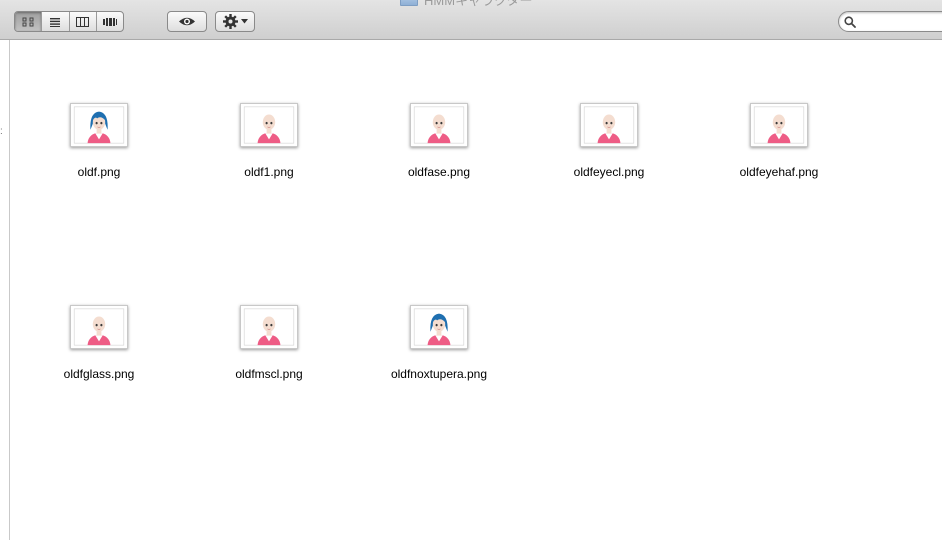 The width and height of the screenshot is (942, 540). I want to click on search-input, so click(901, 21).